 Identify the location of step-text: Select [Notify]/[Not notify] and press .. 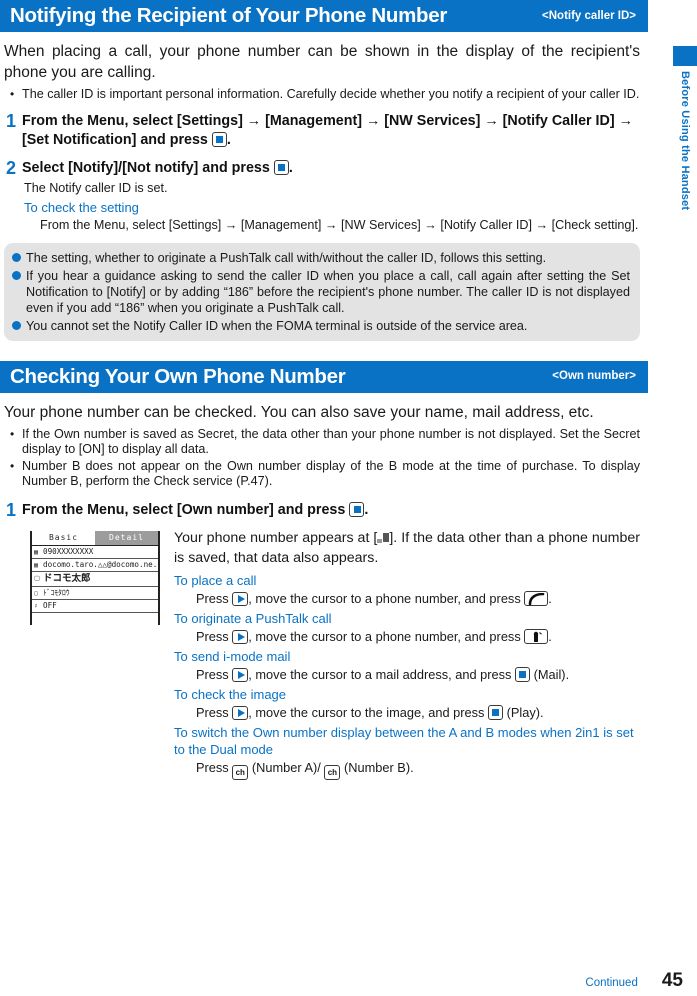
(331, 168).